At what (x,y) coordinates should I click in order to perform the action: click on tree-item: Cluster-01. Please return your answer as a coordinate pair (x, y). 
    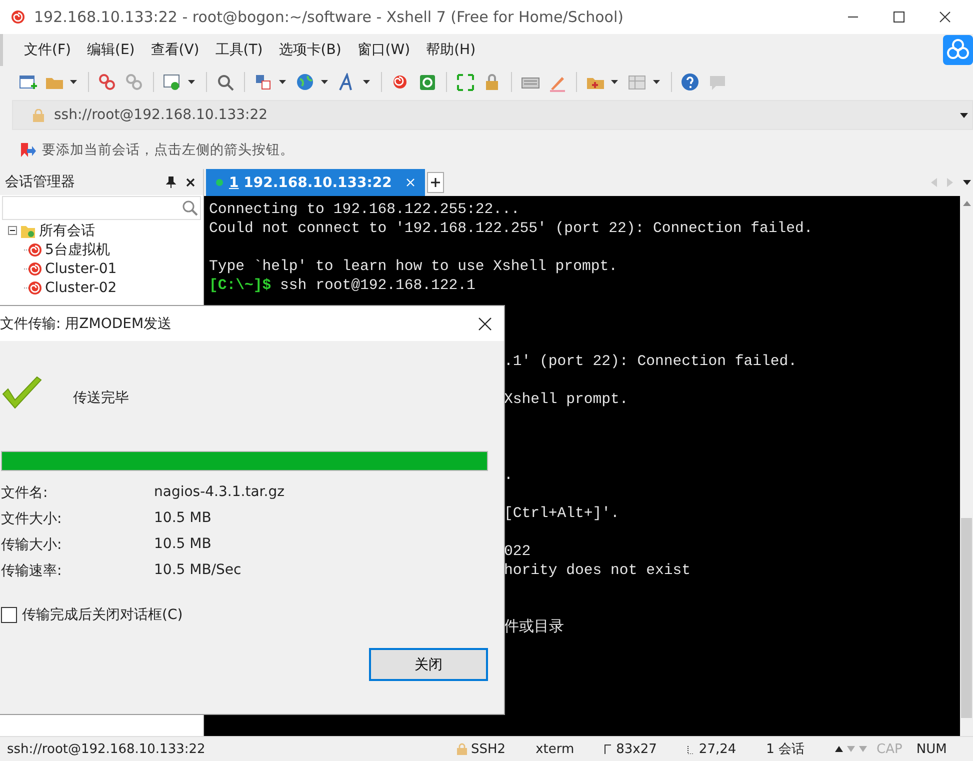
    Looking at the image, I should click on (81, 268).